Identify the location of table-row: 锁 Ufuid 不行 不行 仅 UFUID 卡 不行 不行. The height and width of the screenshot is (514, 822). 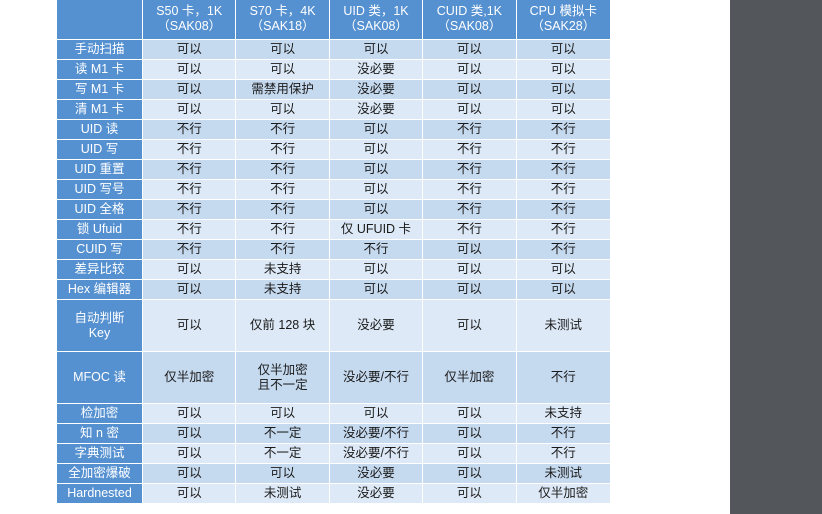
(333, 229).